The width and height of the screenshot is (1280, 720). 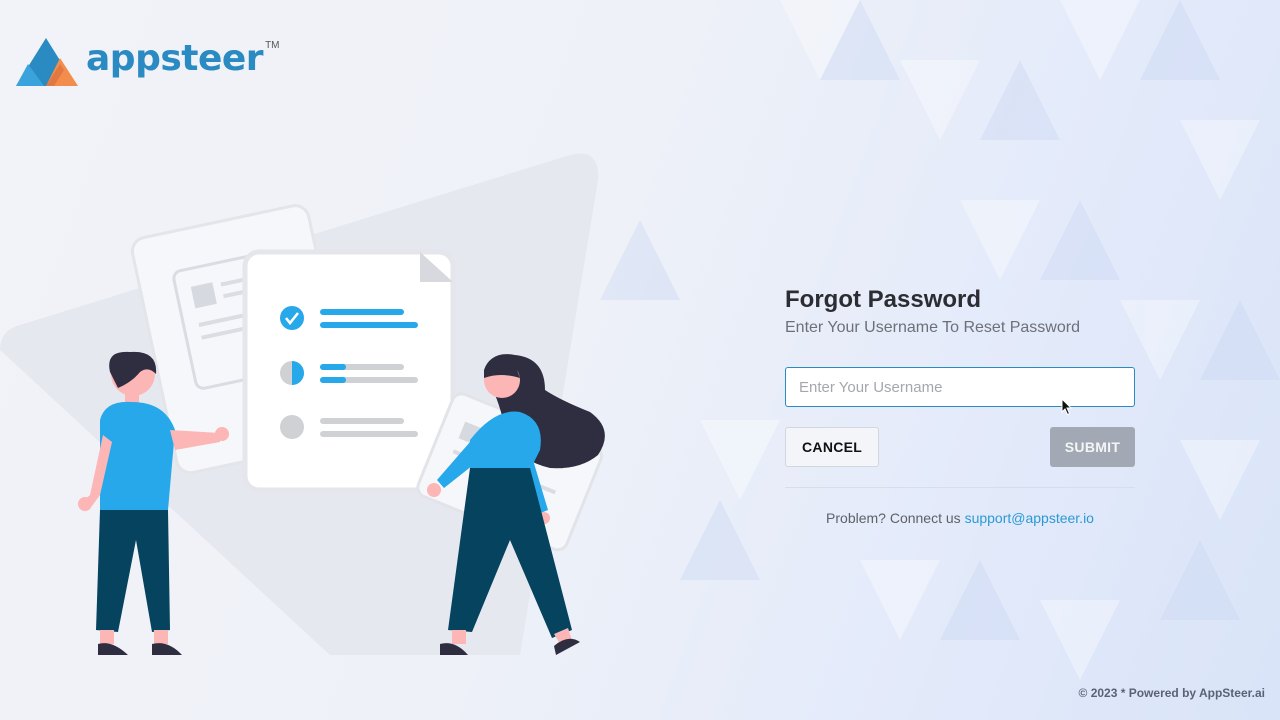 I want to click on mouse-cursor-icon, so click(x=1067, y=407).